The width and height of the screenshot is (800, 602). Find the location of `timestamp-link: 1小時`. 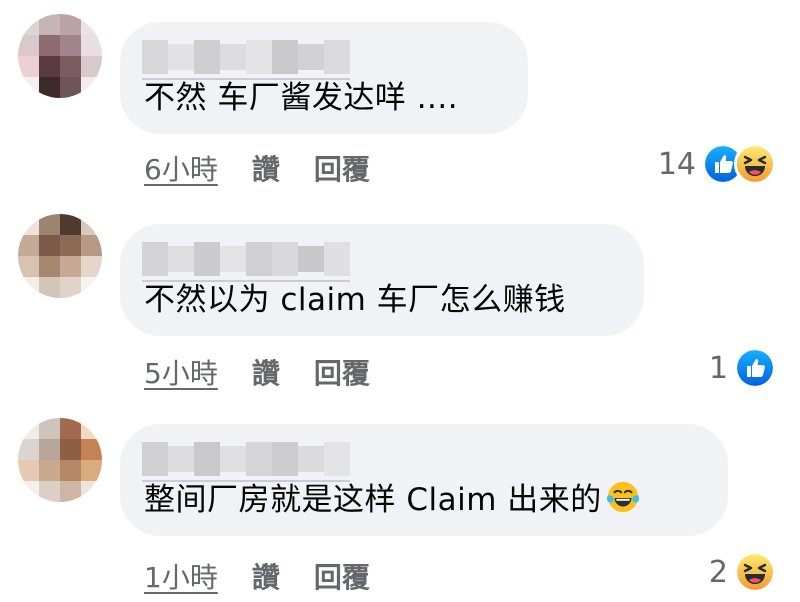

timestamp-link: 1小時 is located at coordinates (181, 576).